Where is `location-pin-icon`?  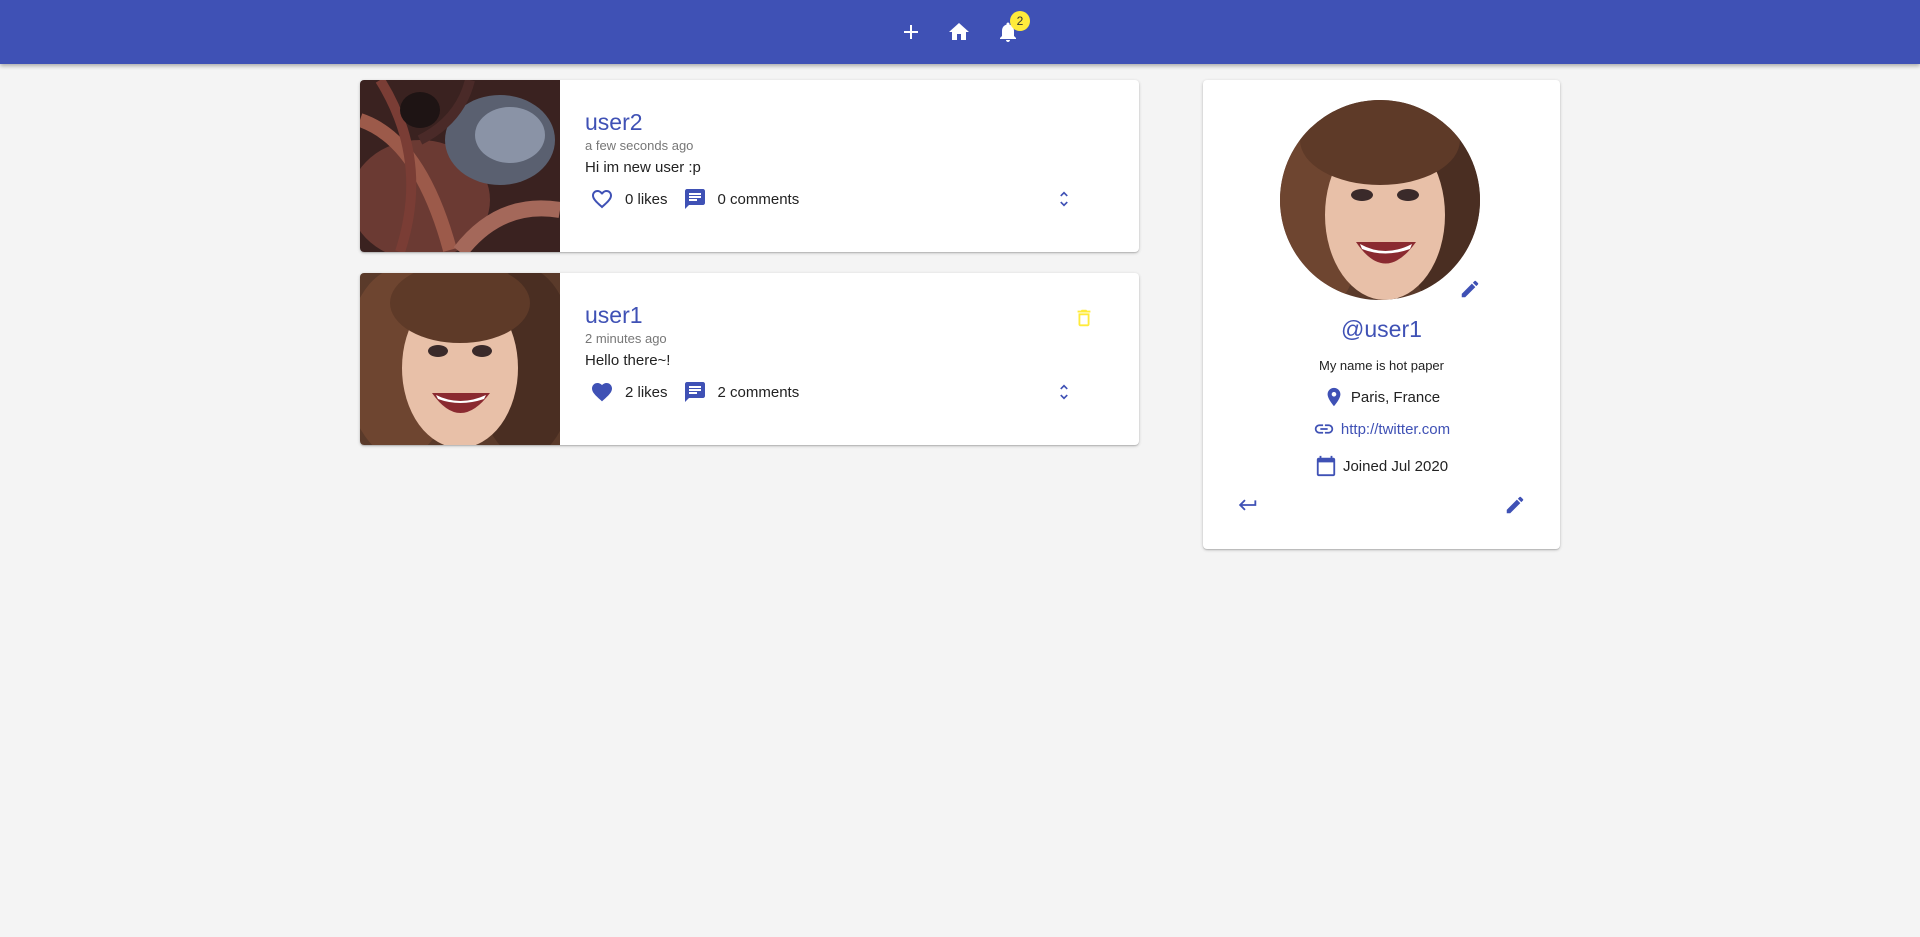 location-pin-icon is located at coordinates (1334, 397).